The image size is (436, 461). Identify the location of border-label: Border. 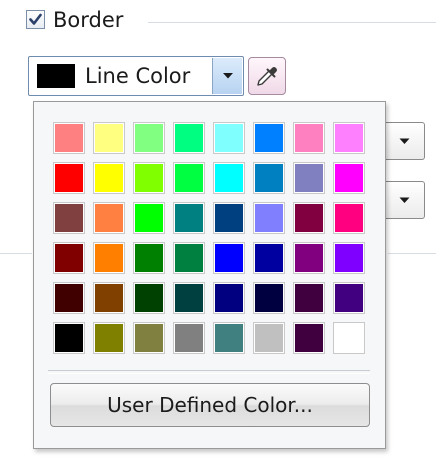
(88, 20).